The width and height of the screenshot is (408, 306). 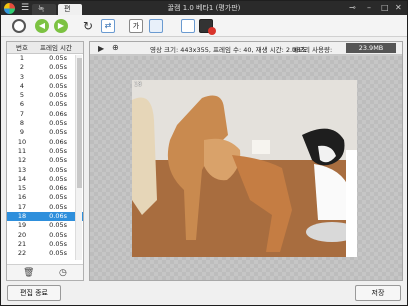 What do you see at coordinates (22, 253) in the screenshot?
I see `frame-number: 22` at bounding box center [22, 253].